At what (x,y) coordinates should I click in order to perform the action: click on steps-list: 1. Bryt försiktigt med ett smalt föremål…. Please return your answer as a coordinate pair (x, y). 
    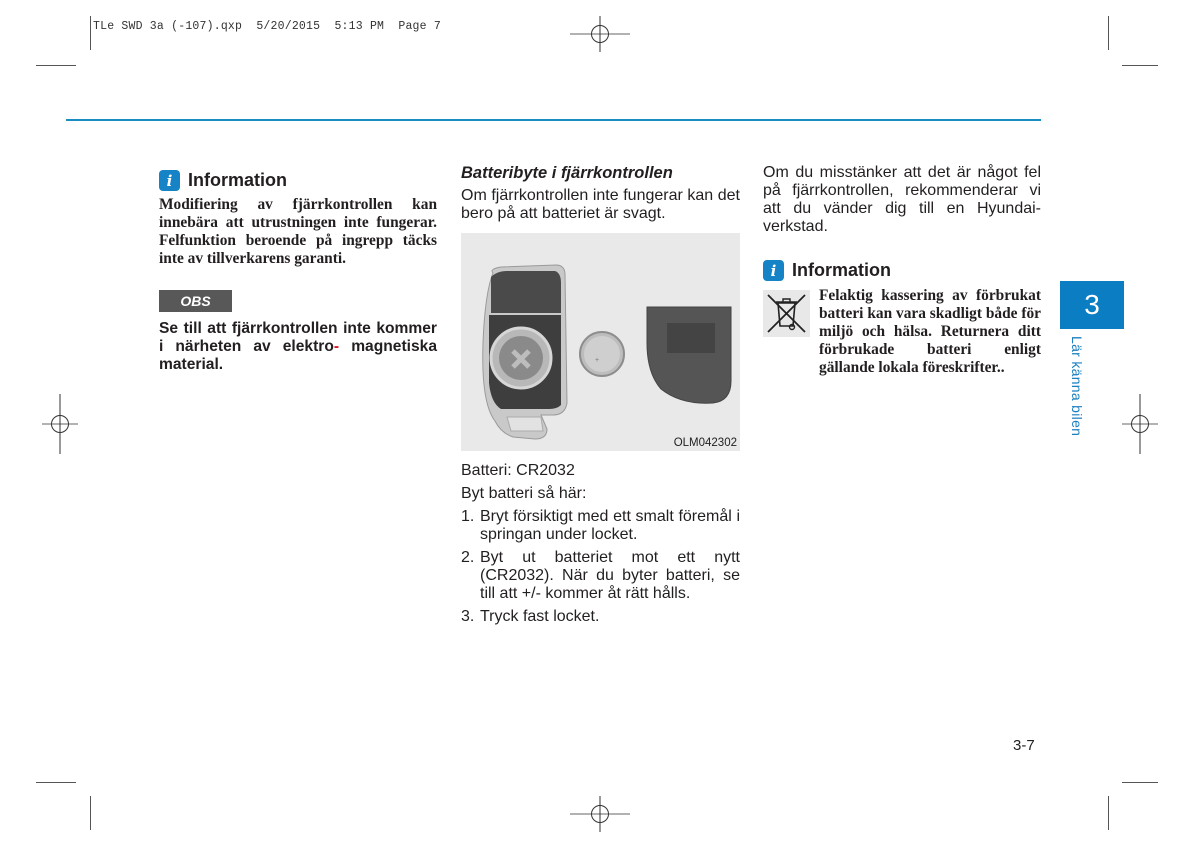
    Looking at the image, I should click on (600, 567).